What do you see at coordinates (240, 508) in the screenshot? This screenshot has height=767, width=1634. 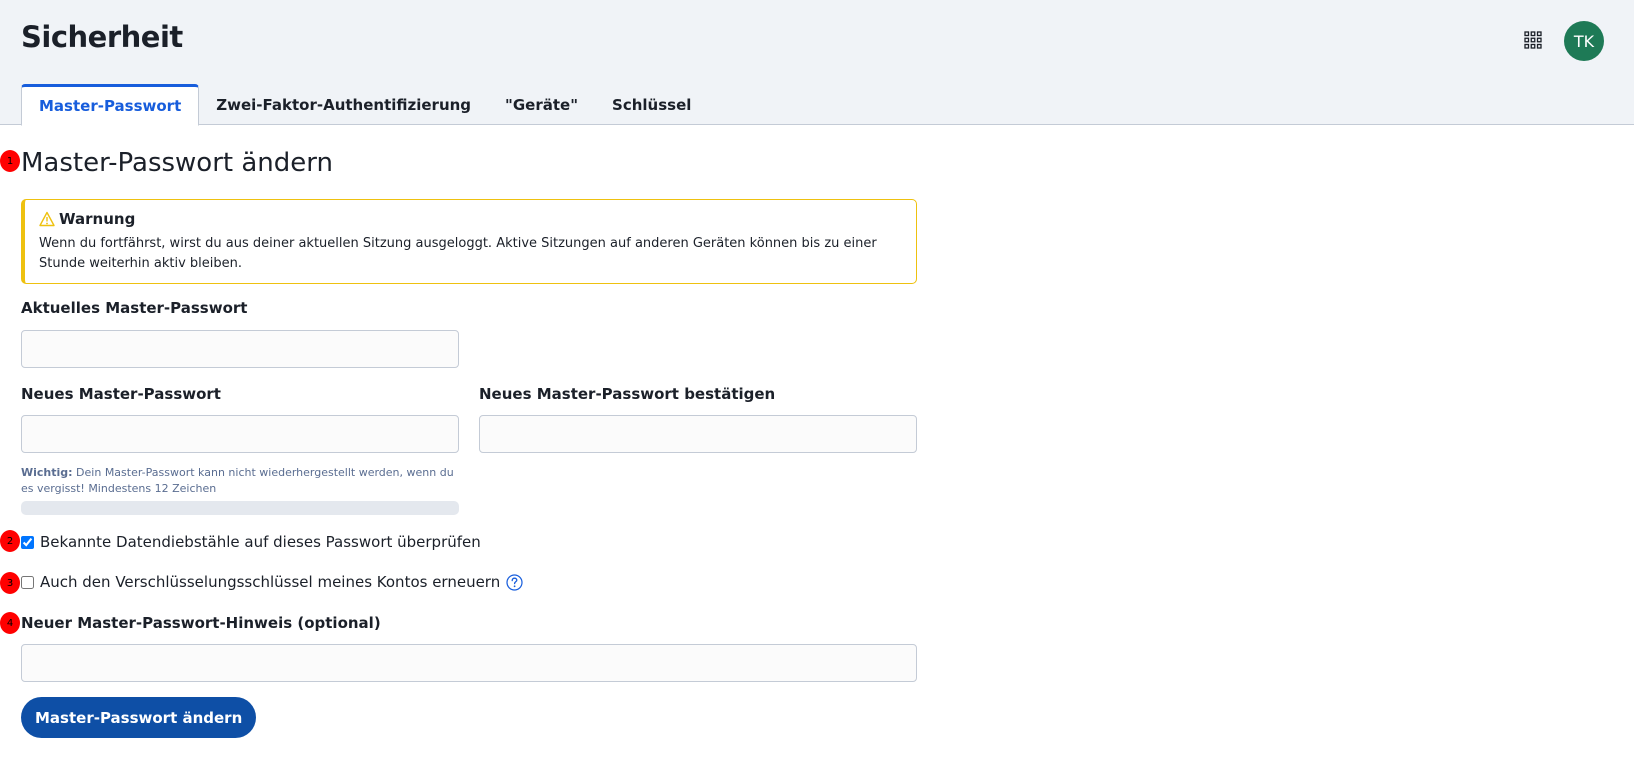 I see `password-strength-bar` at bounding box center [240, 508].